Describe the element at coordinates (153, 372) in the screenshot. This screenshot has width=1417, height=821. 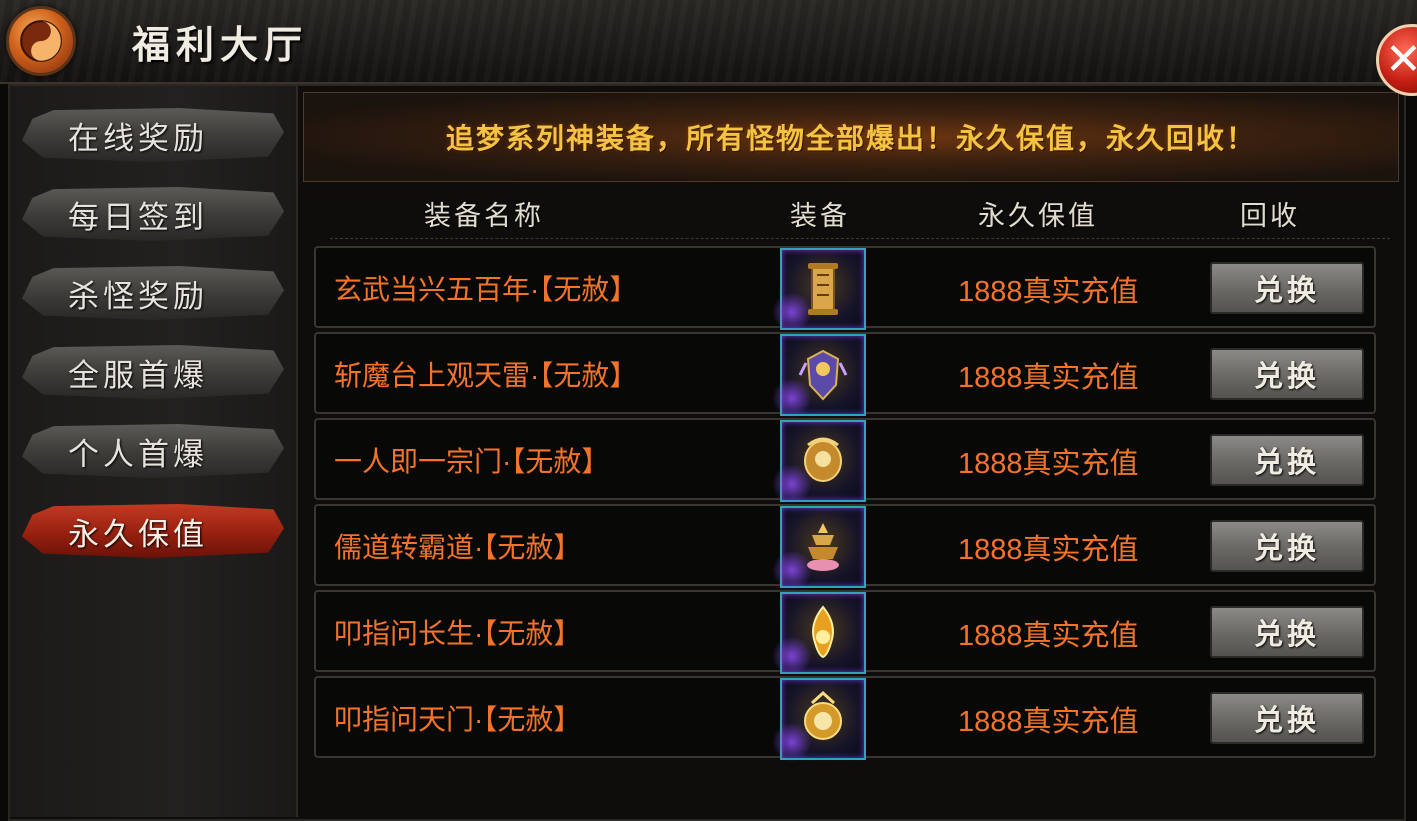
I see `sidebar-item-server-first-drop: 全服首爆` at that location.